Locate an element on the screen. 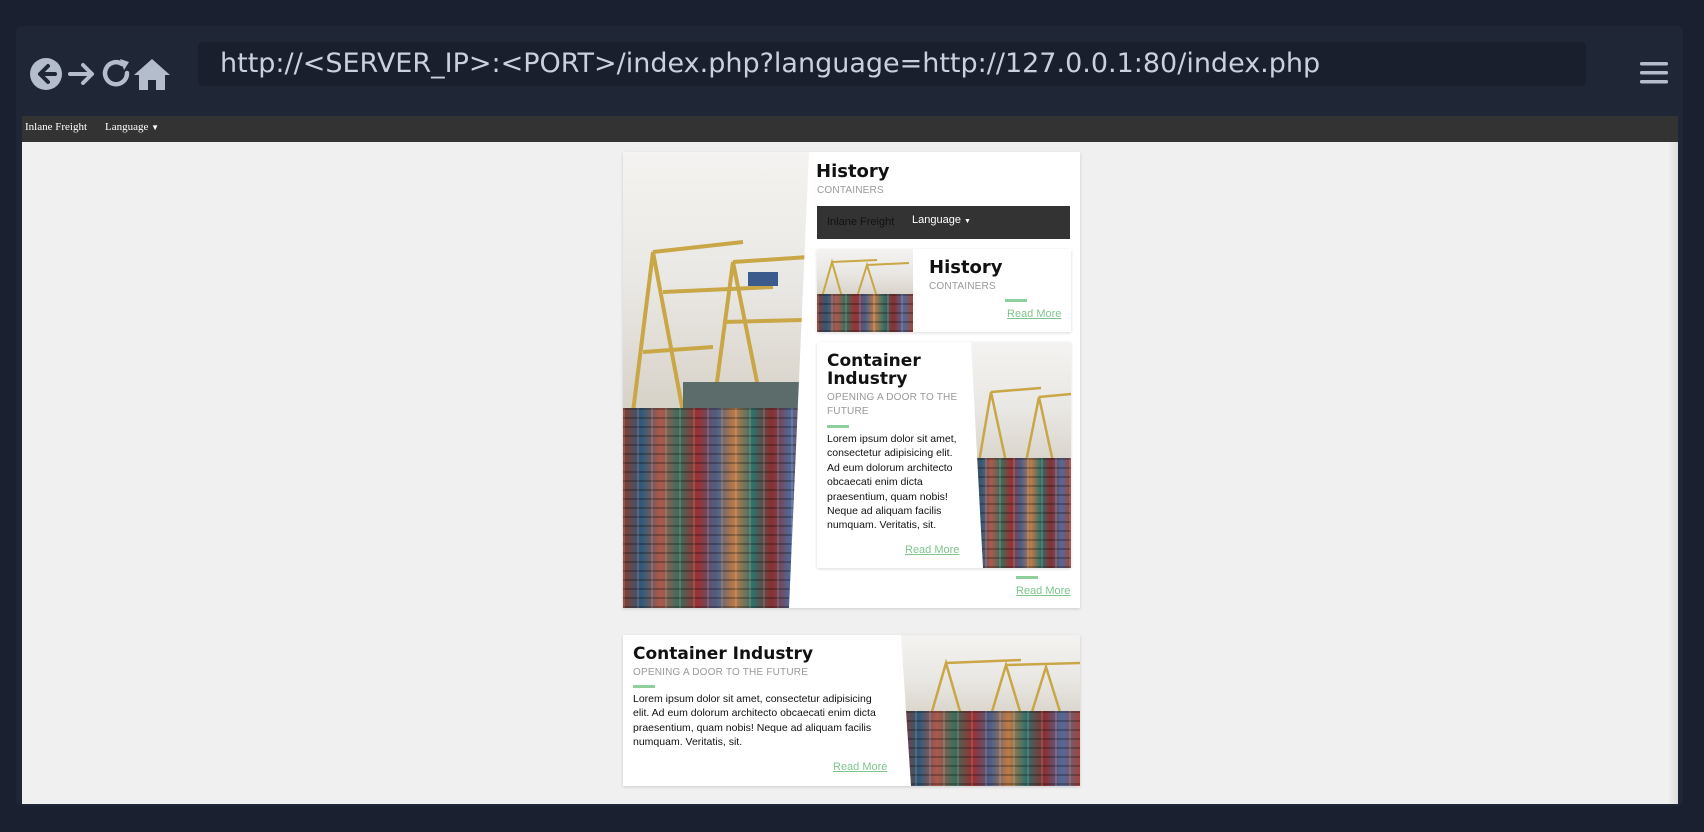 The height and width of the screenshot is (832, 1704). mini-history-title: History is located at coordinates (966, 267).